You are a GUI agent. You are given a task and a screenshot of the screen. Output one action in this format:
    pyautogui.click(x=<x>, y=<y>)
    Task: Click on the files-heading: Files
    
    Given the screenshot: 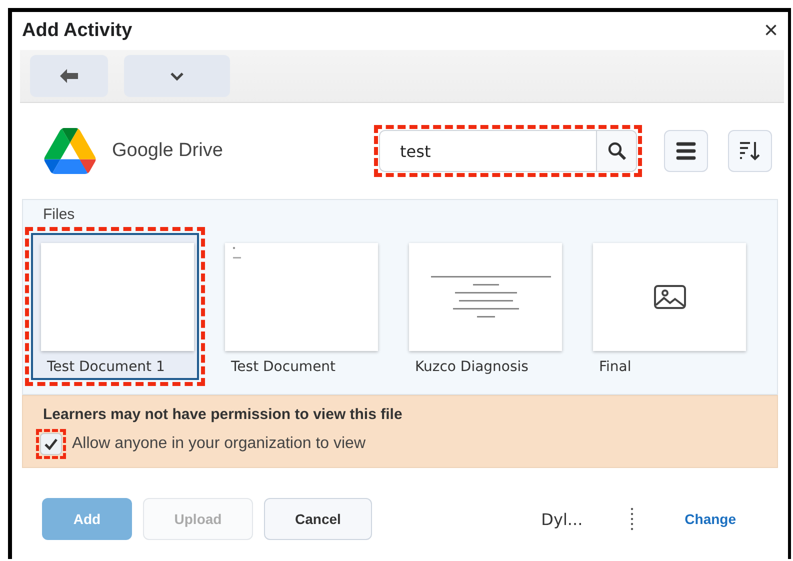 What is the action you would take?
    pyautogui.click(x=59, y=214)
    